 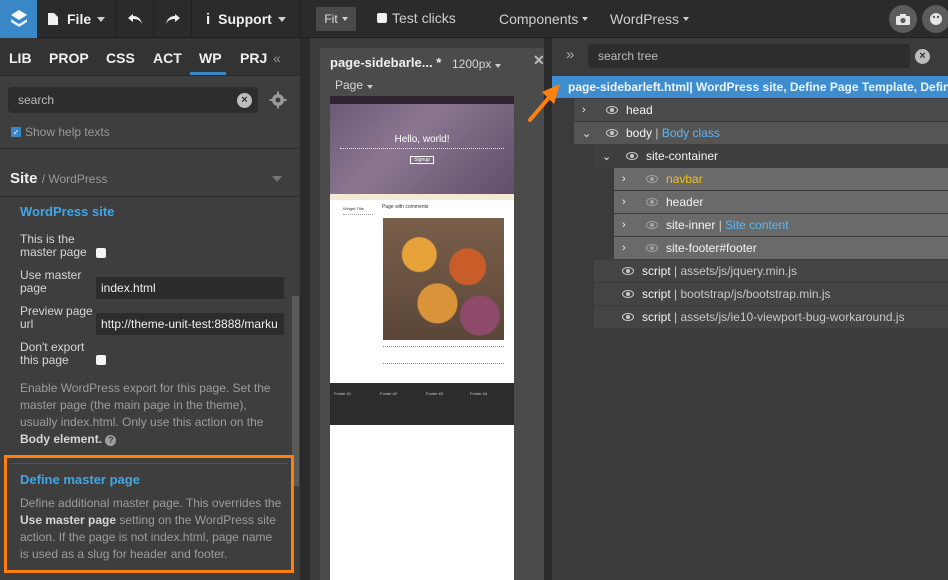 What do you see at coordinates (44, 360) in the screenshot?
I see `dont-export-label-line2: this page` at bounding box center [44, 360].